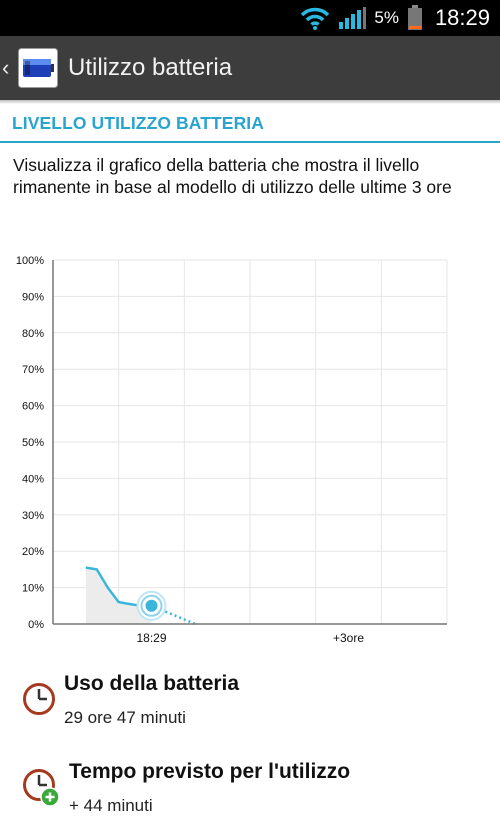 The height and width of the screenshot is (822, 500). What do you see at coordinates (33, 443) in the screenshot?
I see `y-tick-label: 50%` at bounding box center [33, 443].